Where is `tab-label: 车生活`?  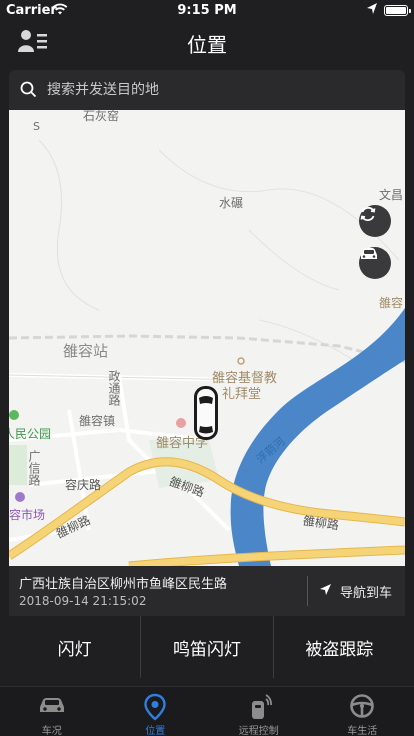 tab-label: 车生活 is located at coordinates (362, 731).